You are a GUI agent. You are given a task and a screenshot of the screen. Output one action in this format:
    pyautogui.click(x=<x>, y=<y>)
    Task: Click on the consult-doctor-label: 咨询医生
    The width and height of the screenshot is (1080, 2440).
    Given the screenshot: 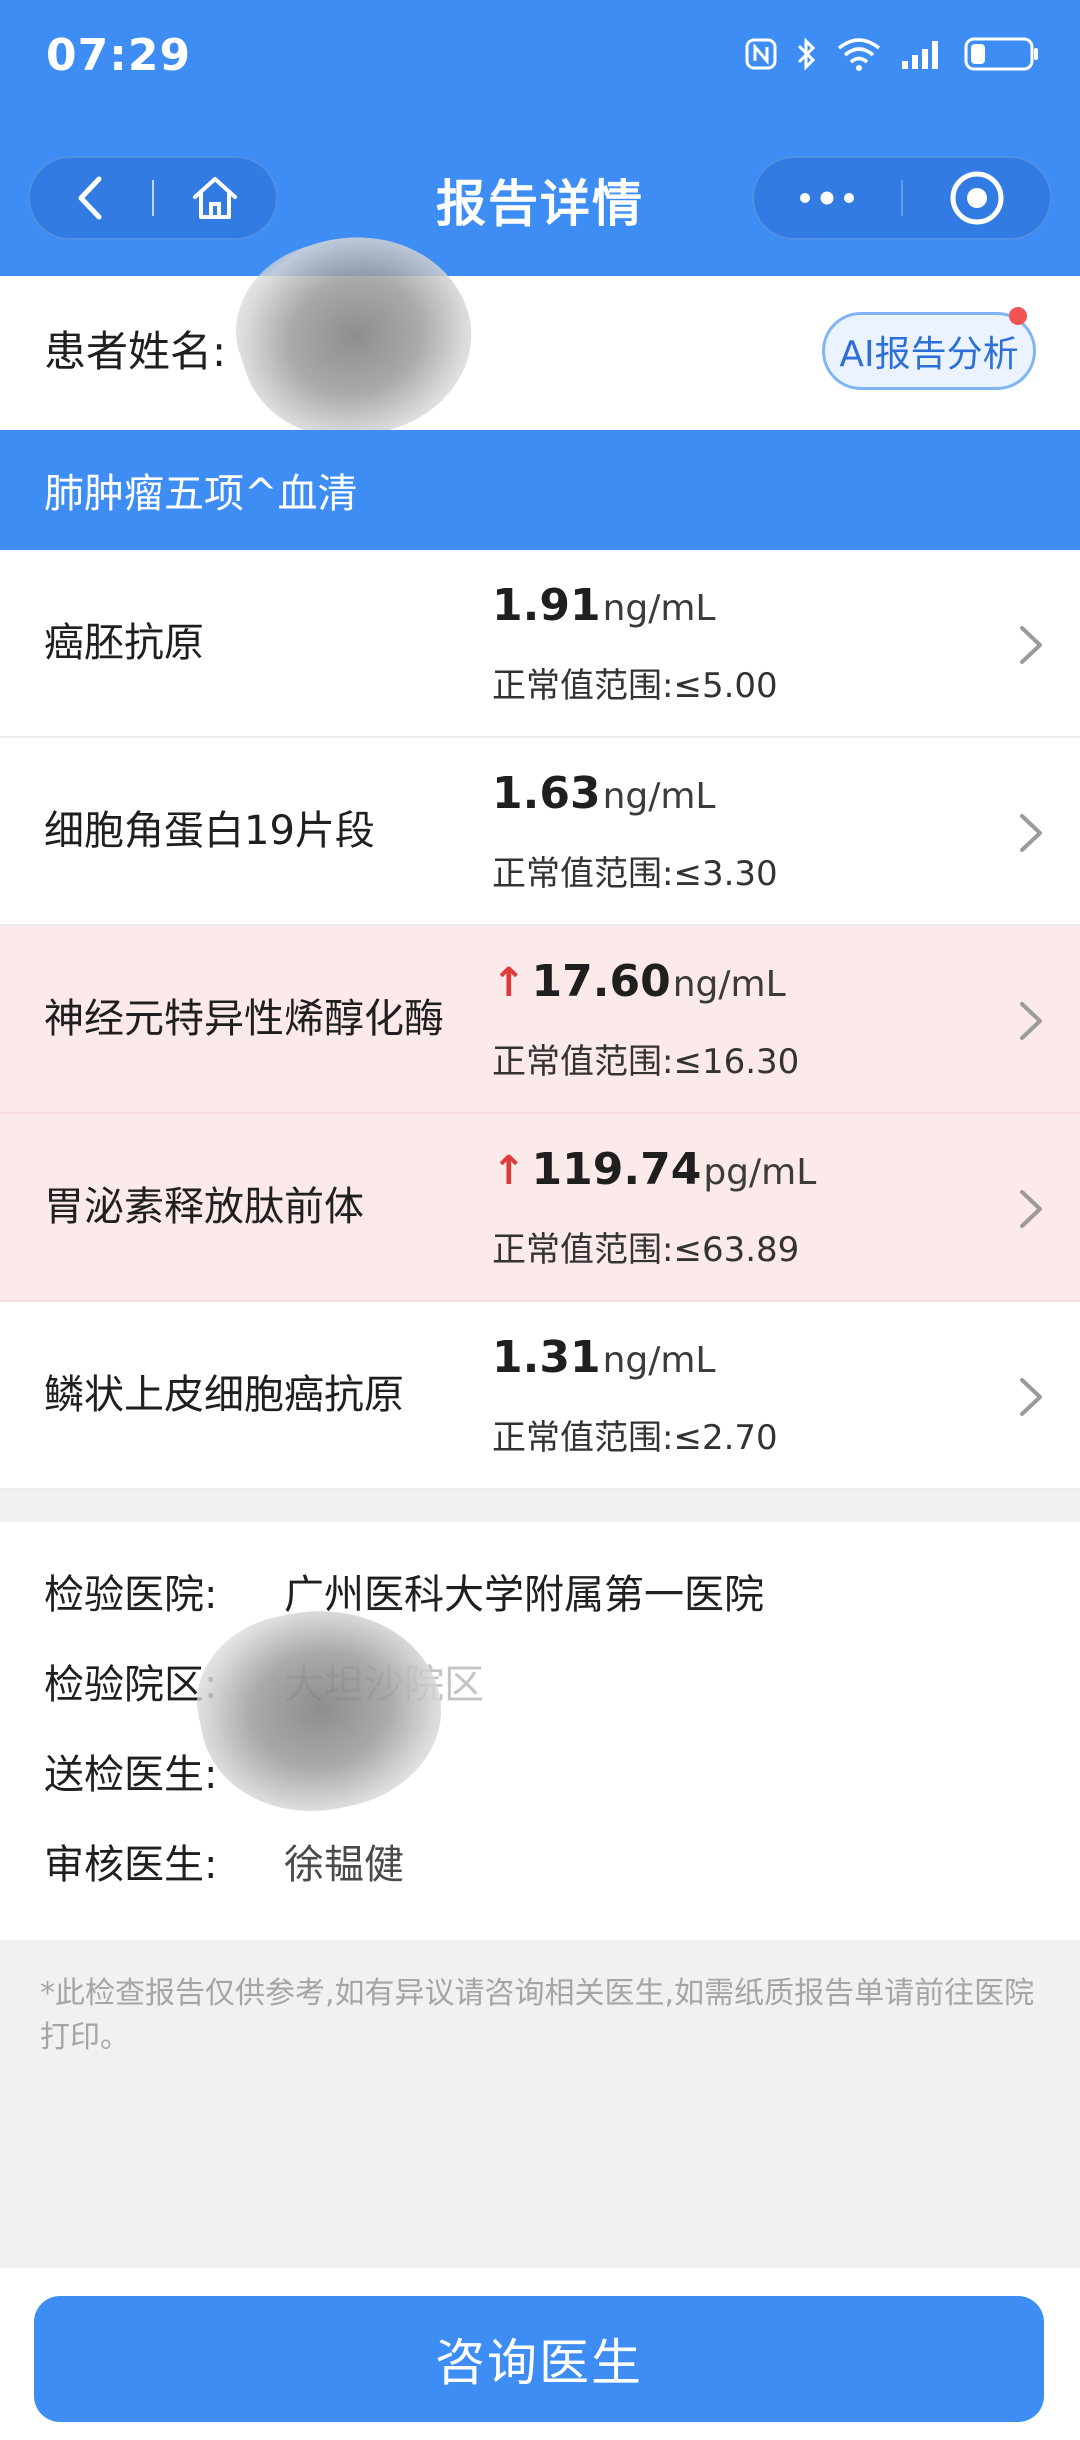 What is the action you would take?
    pyautogui.click(x=539, y=2363)
    